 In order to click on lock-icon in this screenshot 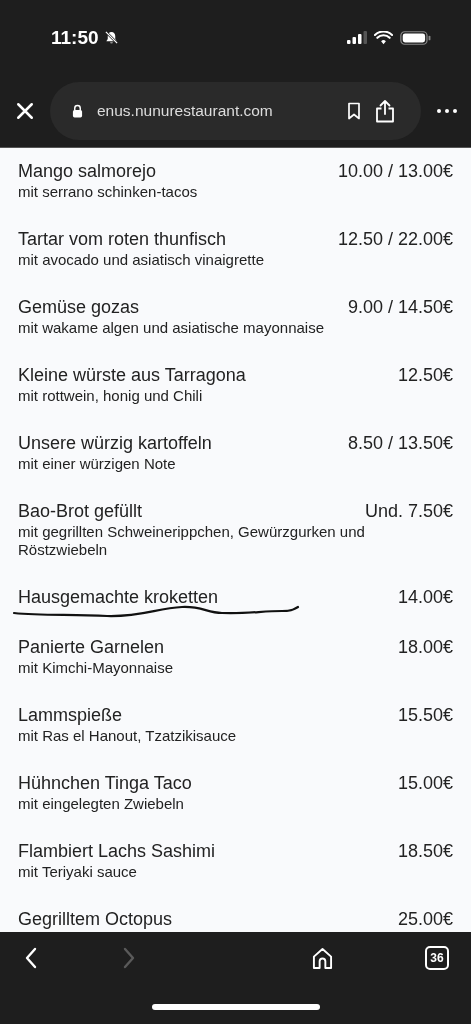, I will do `click(77, 111)`.